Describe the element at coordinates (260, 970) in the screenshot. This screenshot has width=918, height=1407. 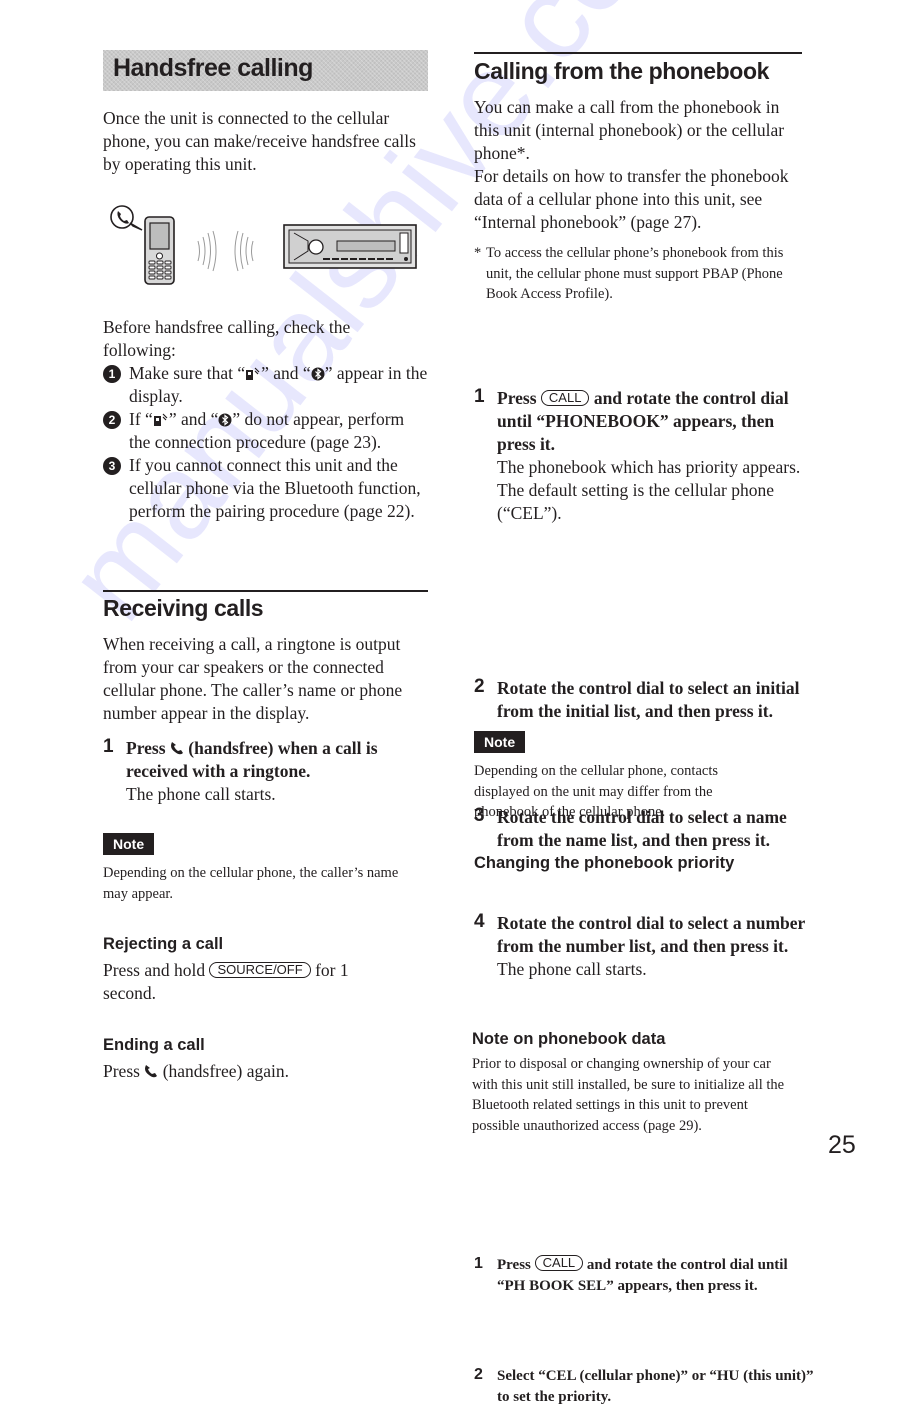
I see `source-off-key: SOURCE/OFF` at that location.